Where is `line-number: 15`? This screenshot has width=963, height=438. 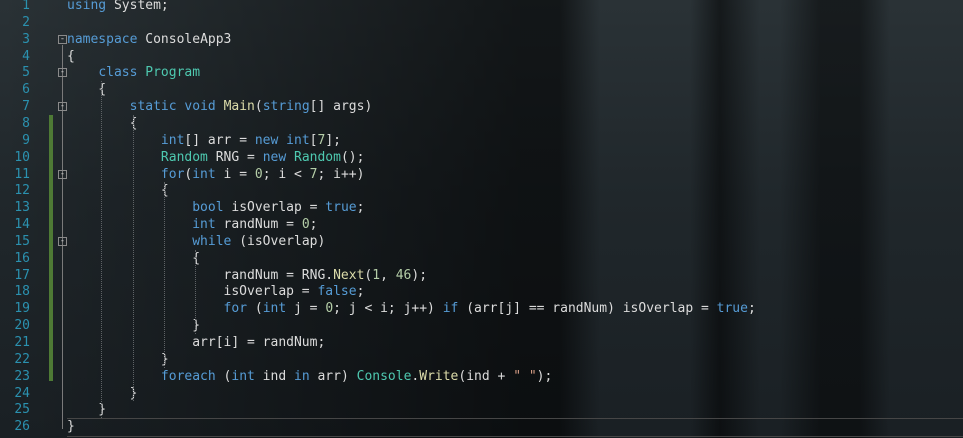
line-number: 15 is located at coordinates (22, 241).